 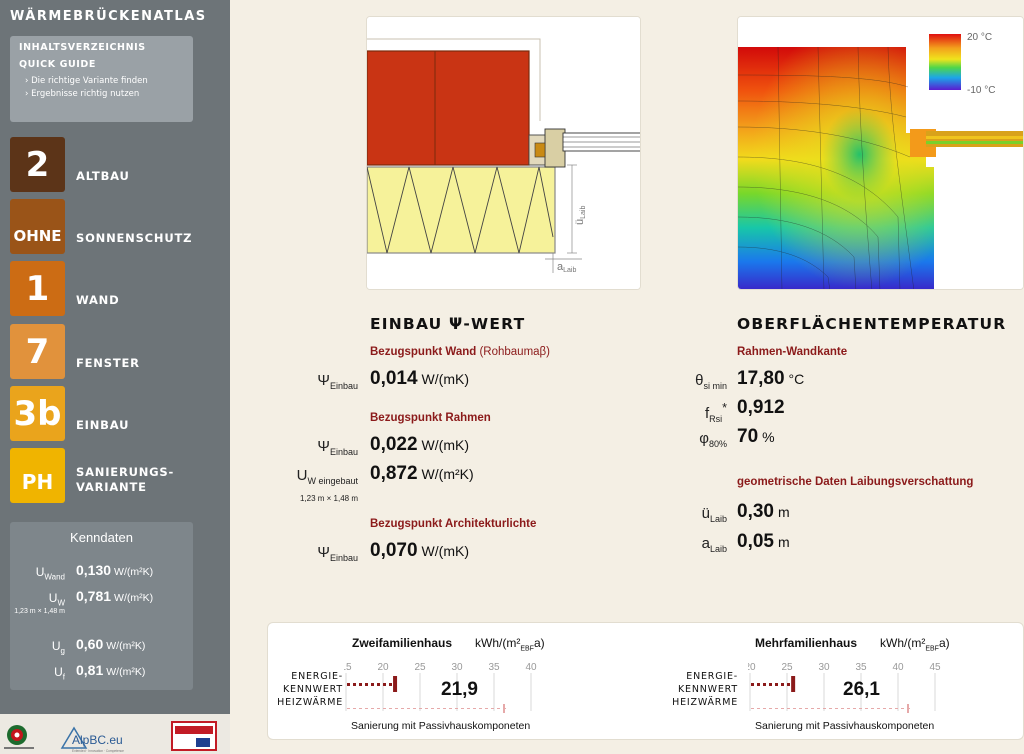 What do you see at coordinates (445, 379) in the screenshot?
I see `value-unit: W/(mK)` at bounding box center [445, 379].